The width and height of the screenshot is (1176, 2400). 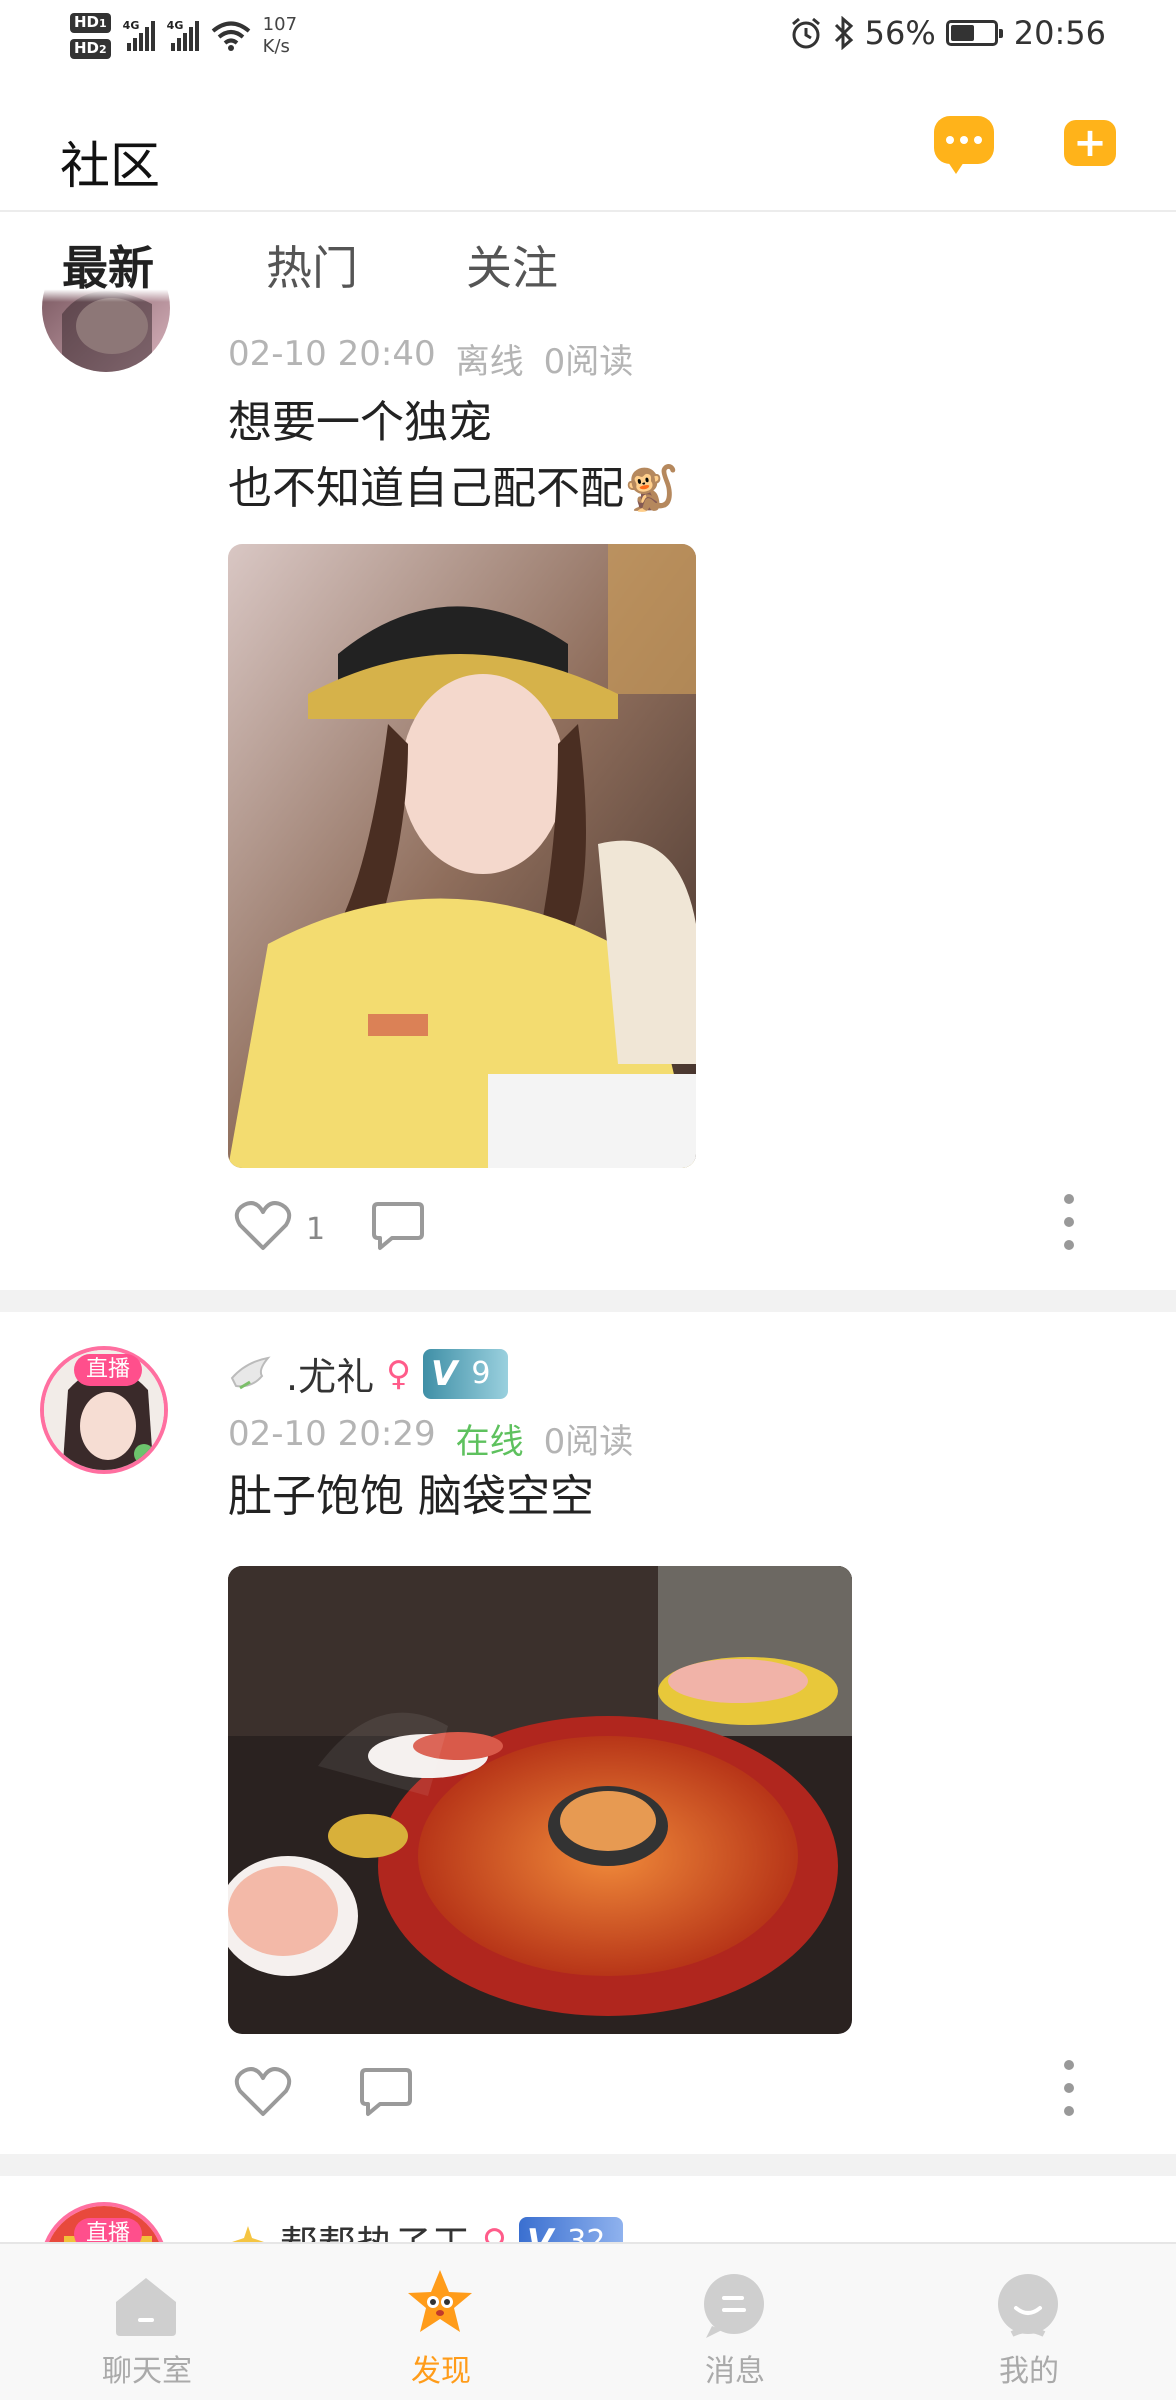 I want to click on signal-icon-2: 4G, so click(x=183, y=35).